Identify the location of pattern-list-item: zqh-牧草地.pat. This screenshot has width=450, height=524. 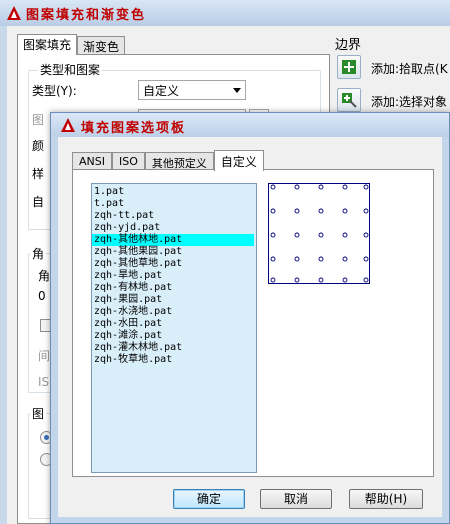
(174, 360).